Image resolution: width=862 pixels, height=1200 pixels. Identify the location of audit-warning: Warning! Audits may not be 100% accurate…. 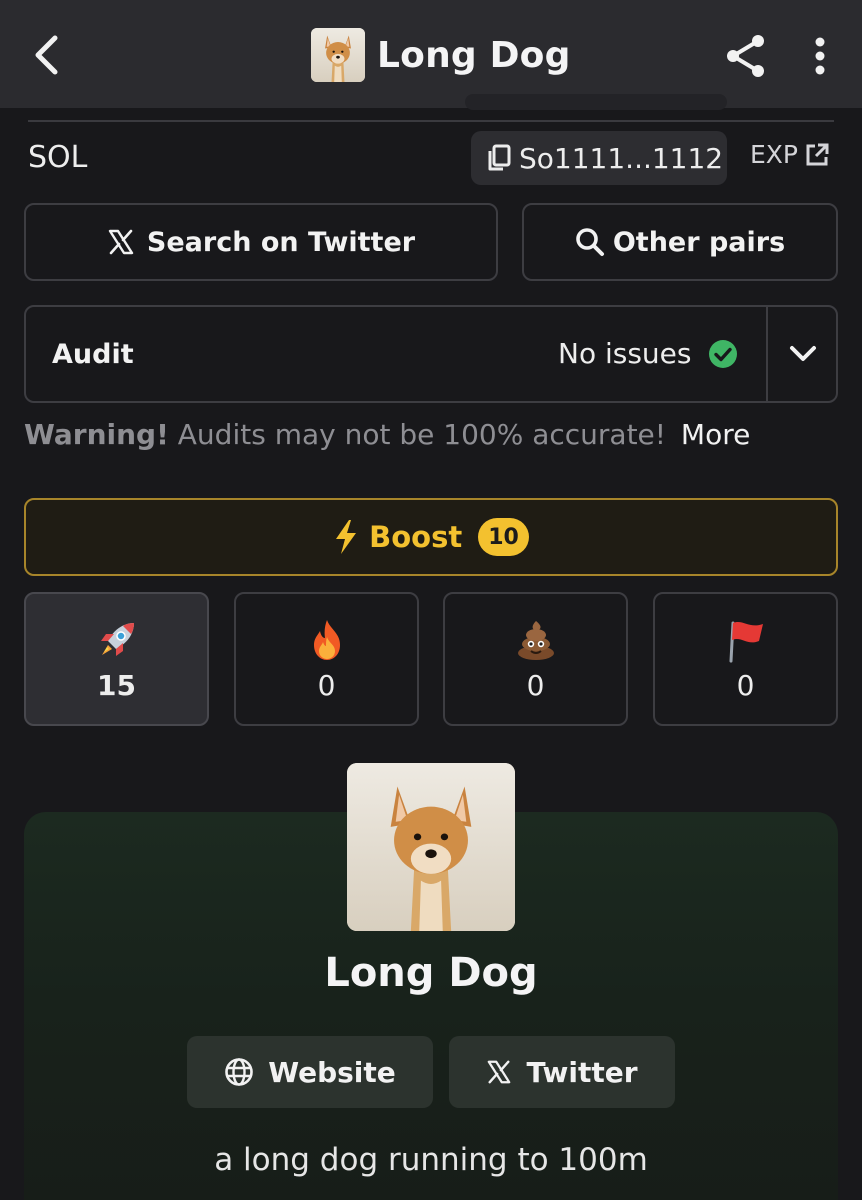
(387, 434).